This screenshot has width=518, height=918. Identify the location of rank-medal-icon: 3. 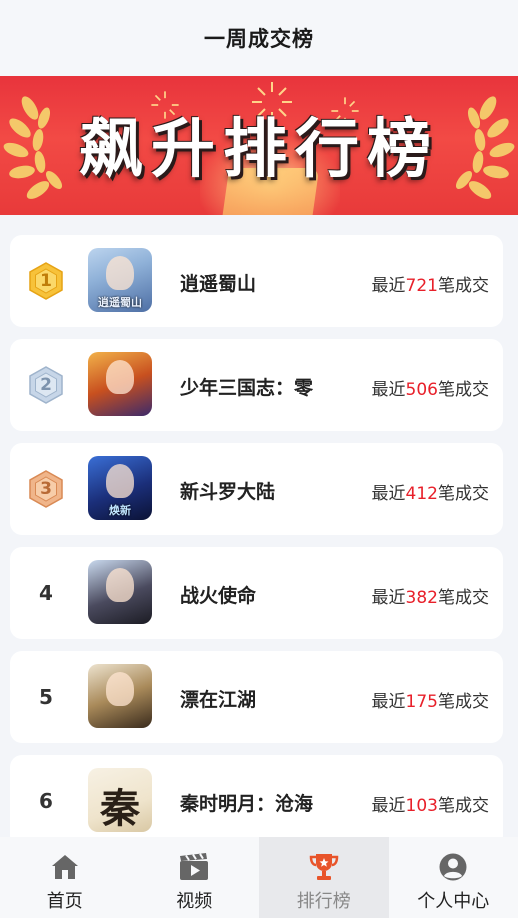
(46, 489).